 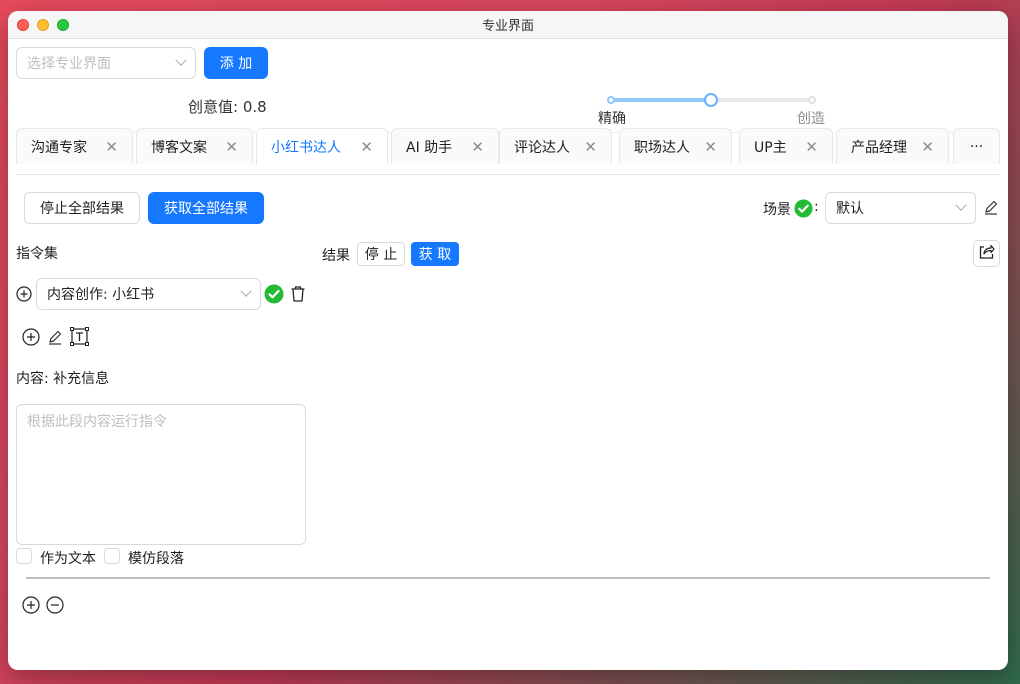 I want to click on edit-scene-icon, so click(x=991, y=209).